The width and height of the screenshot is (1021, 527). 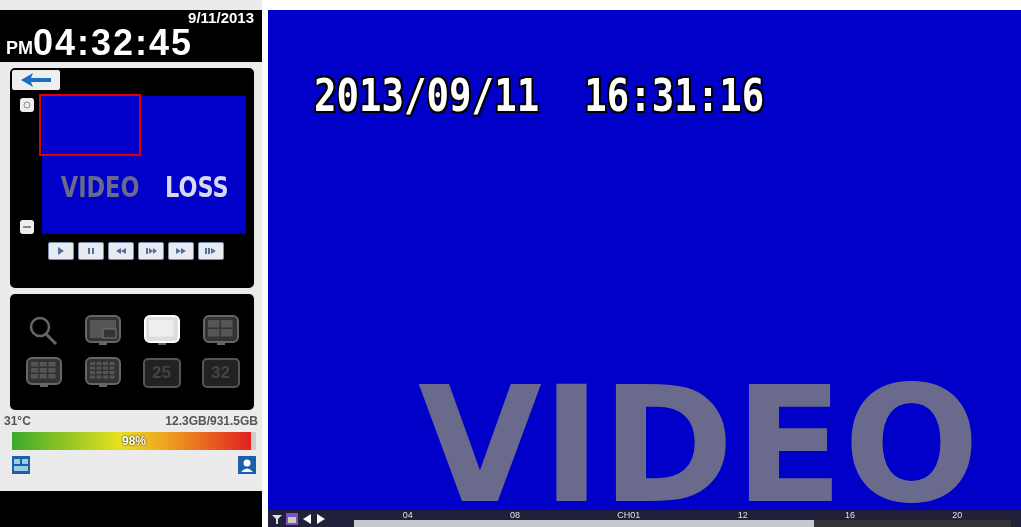 I want to click on fast-icon, so click(x=211, y=251).